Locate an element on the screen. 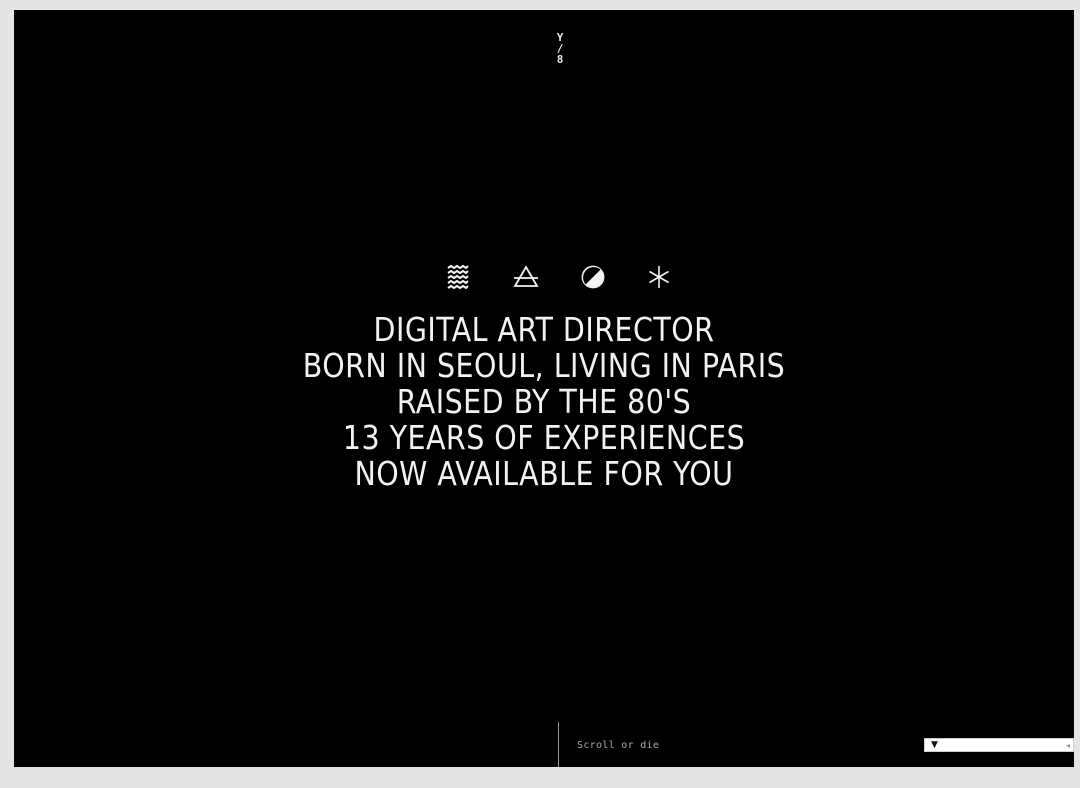  audio-player: ▼ ◂ is located at coordinates (999, 745).